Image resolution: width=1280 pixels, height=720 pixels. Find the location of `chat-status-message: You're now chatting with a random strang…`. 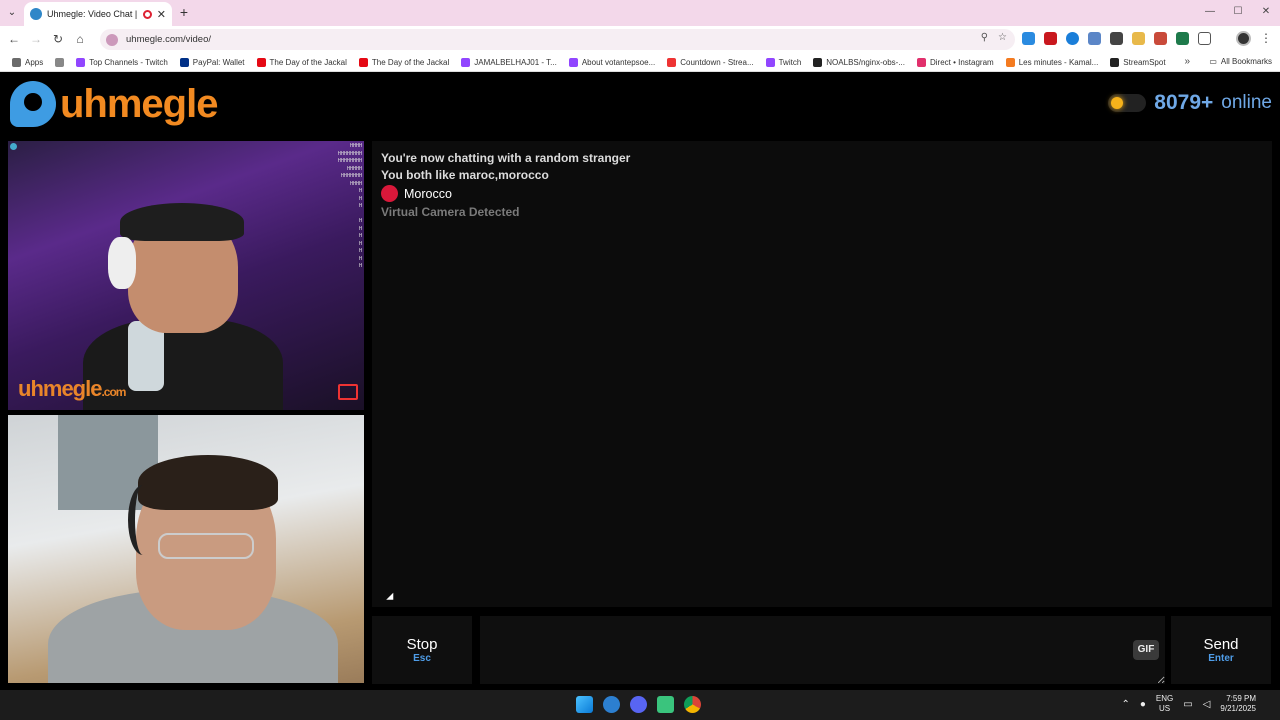

chat-status-message: You're now chatting with a random strang… is located at coordinates (506, 158).